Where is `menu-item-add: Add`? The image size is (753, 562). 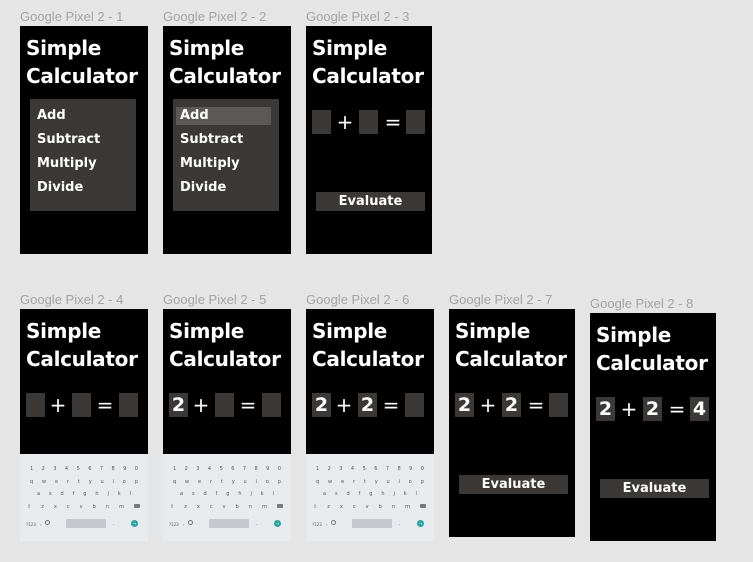
menu-item-add: Add is located at coordinates (51, 116).